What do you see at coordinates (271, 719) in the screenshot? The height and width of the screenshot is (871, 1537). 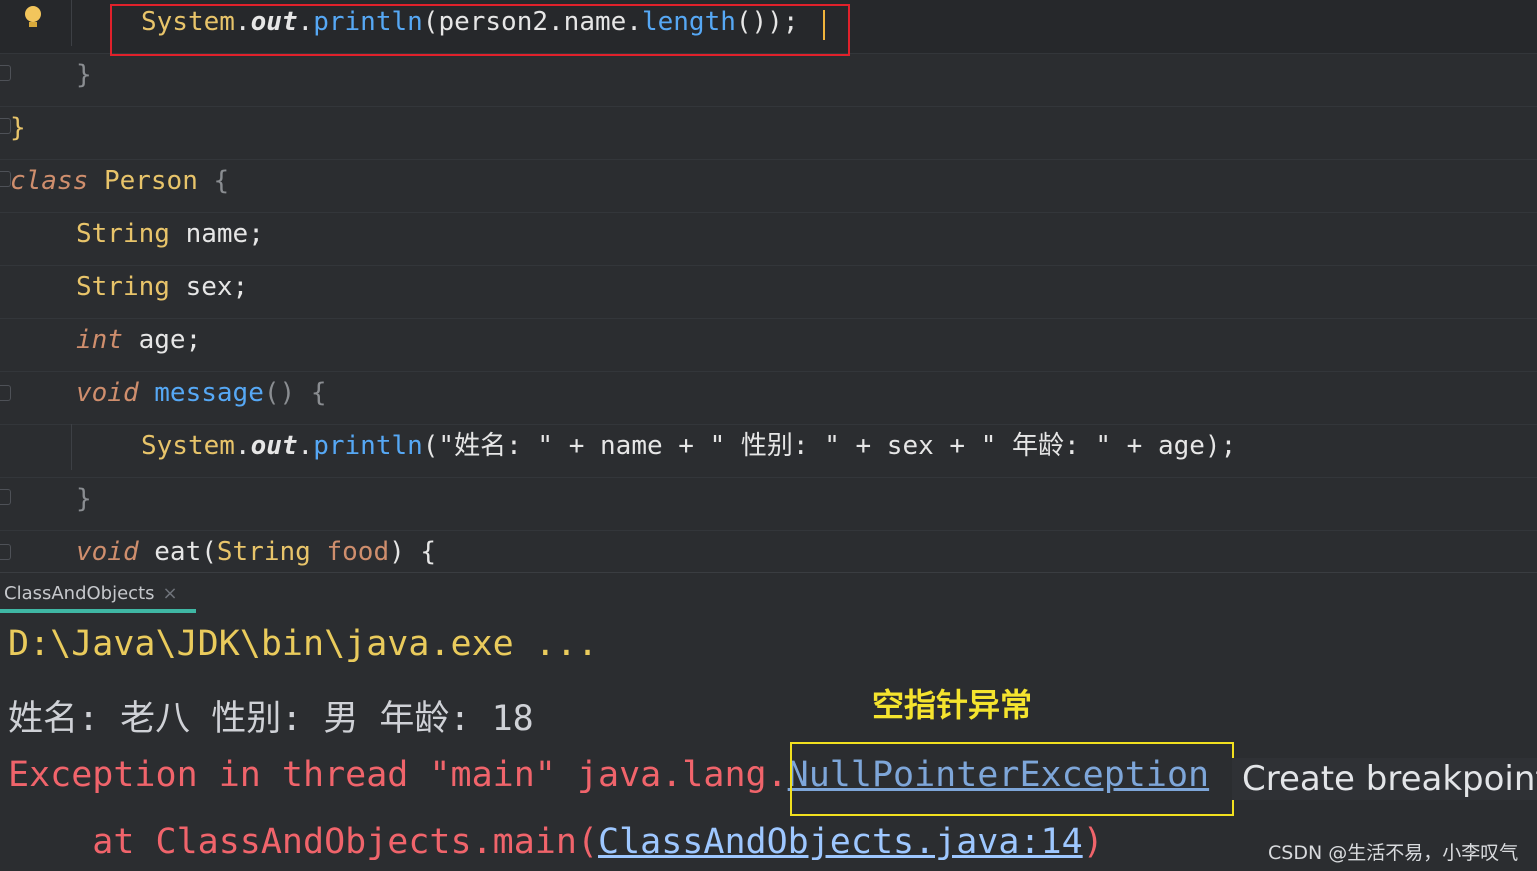 I see `console-output-line: 姓名: 老八 性别: 男 年龄: 18` at bounding box center [271, 719].